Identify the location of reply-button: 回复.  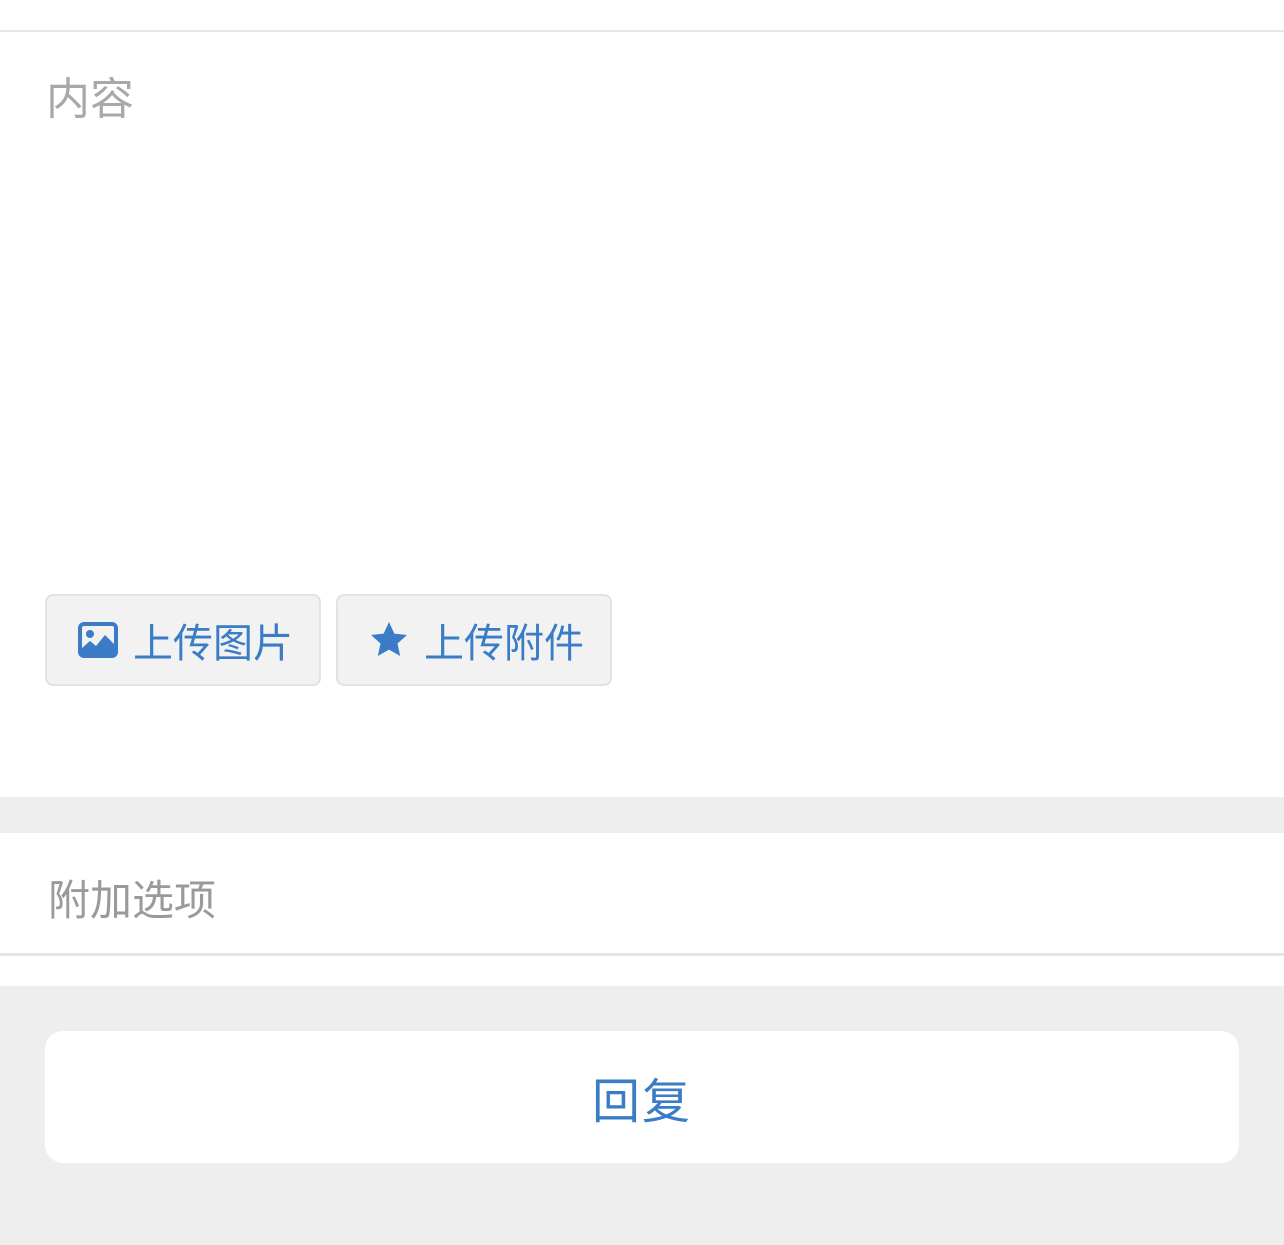
(642, 1097).